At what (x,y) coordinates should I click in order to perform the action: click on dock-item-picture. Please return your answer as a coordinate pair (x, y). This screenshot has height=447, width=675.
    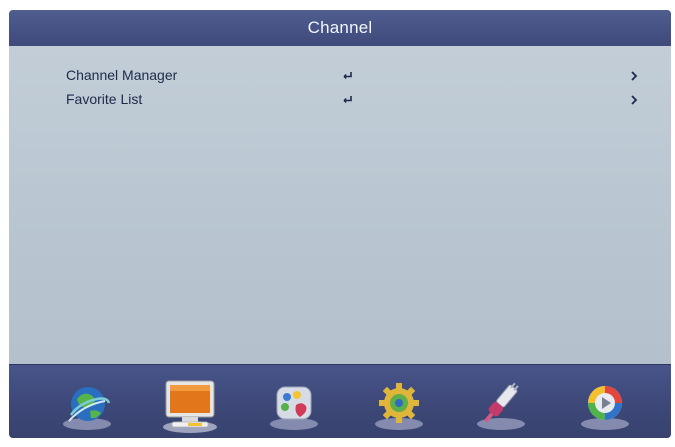
    Looking at the image, I should click on (294, 405).